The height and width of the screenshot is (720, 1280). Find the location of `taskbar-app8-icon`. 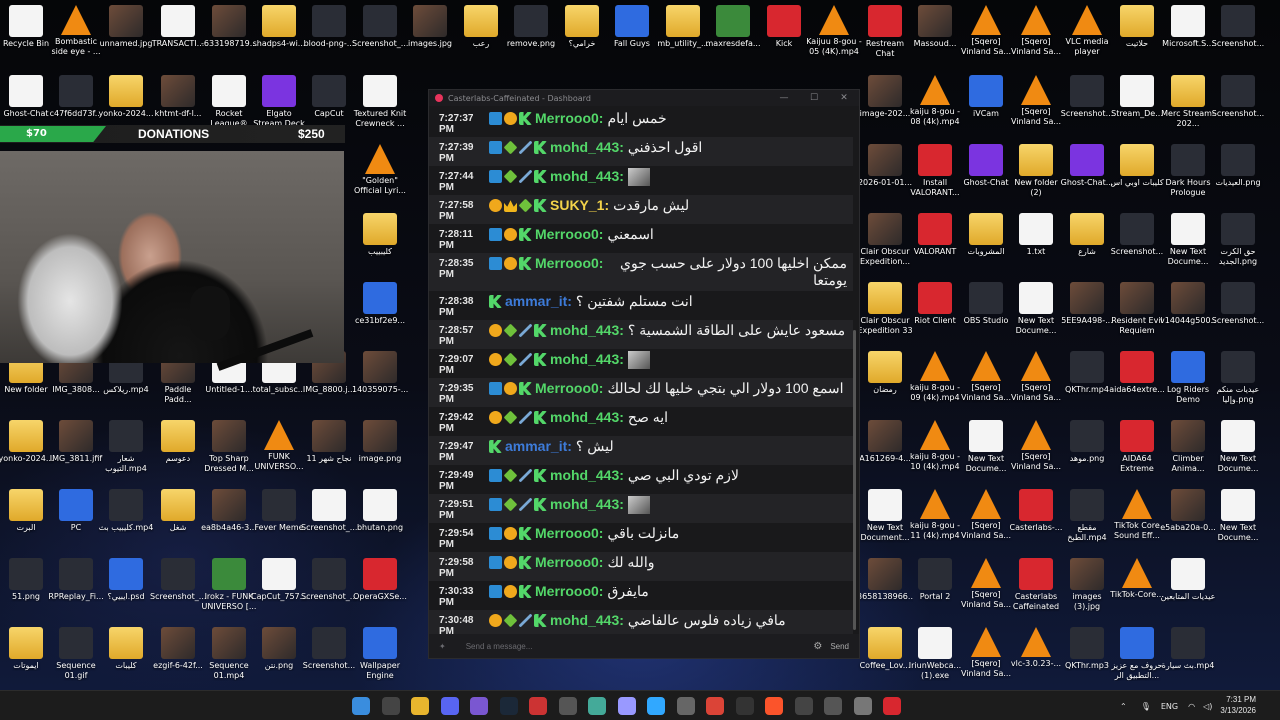

taskbar-app8-icon is located at coordinates (567, 706).